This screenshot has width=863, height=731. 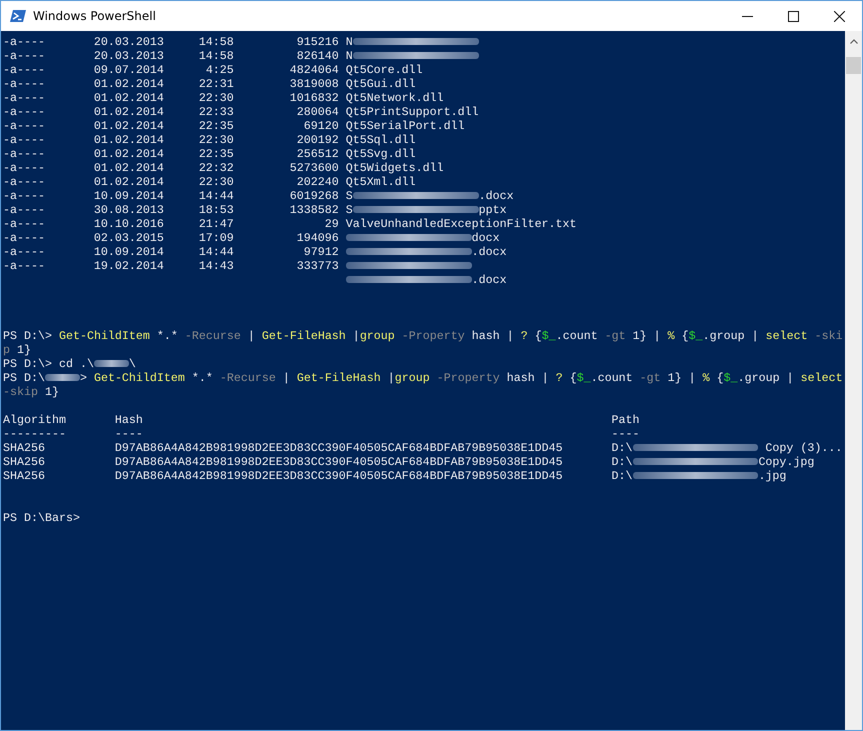 I want to click on path-cell: Path, so click(x=626, y=420).